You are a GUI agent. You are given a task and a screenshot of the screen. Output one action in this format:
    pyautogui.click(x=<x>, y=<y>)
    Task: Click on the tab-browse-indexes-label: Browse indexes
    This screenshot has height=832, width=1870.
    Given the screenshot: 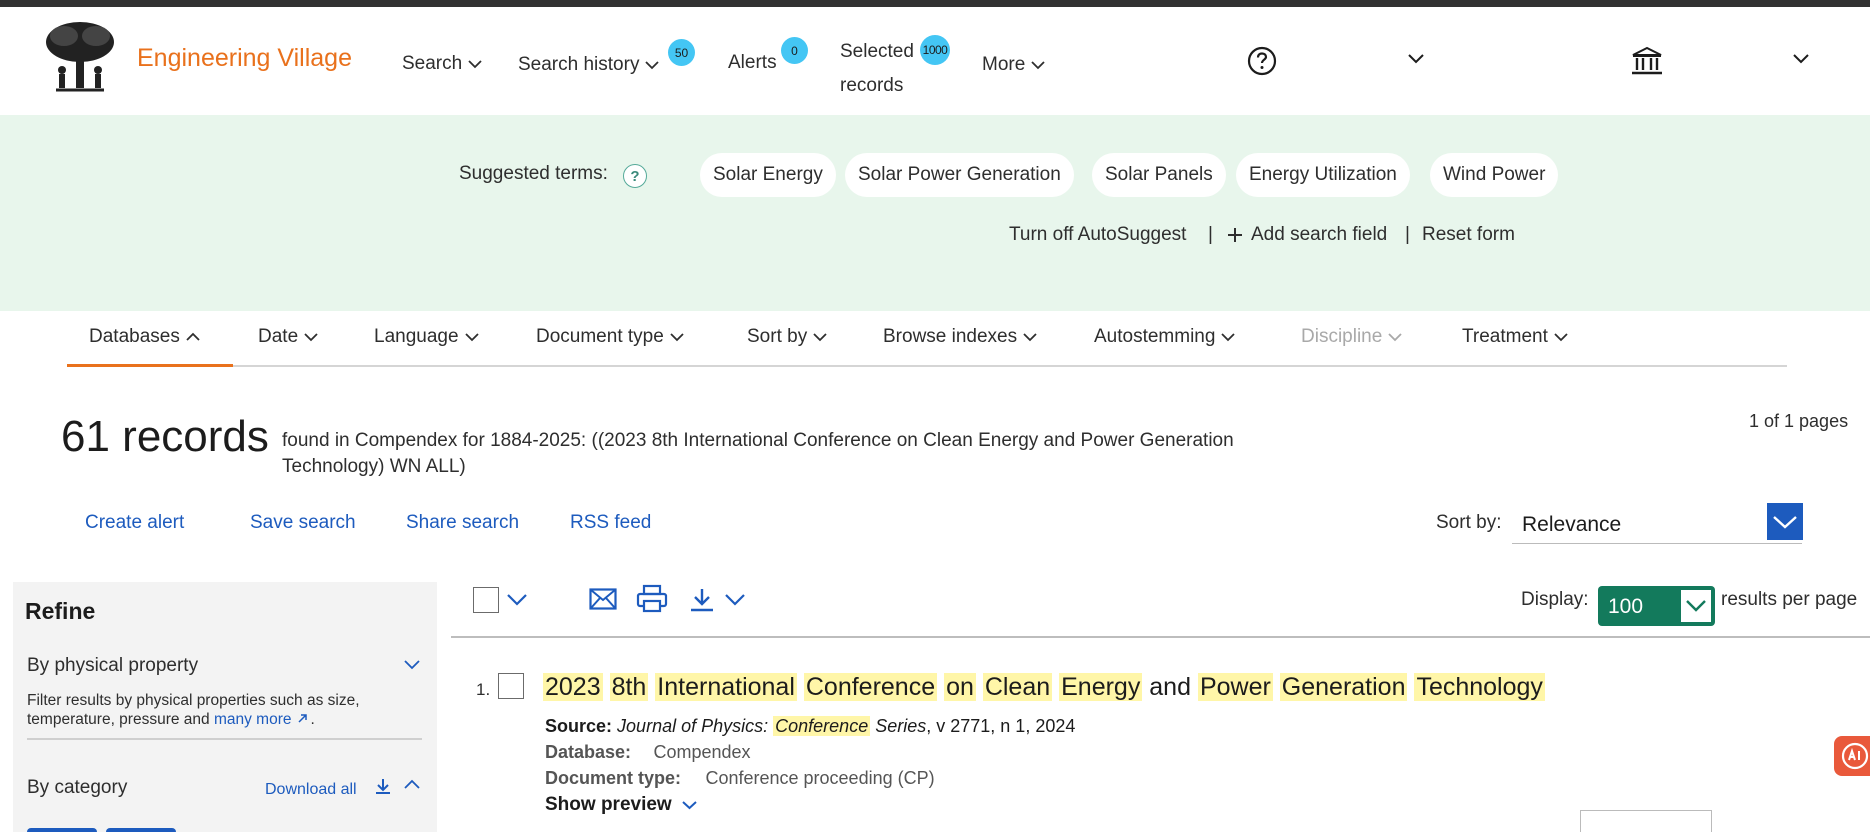 What is the action you would take?
    pyautogui.click(x=950, y=336)
    